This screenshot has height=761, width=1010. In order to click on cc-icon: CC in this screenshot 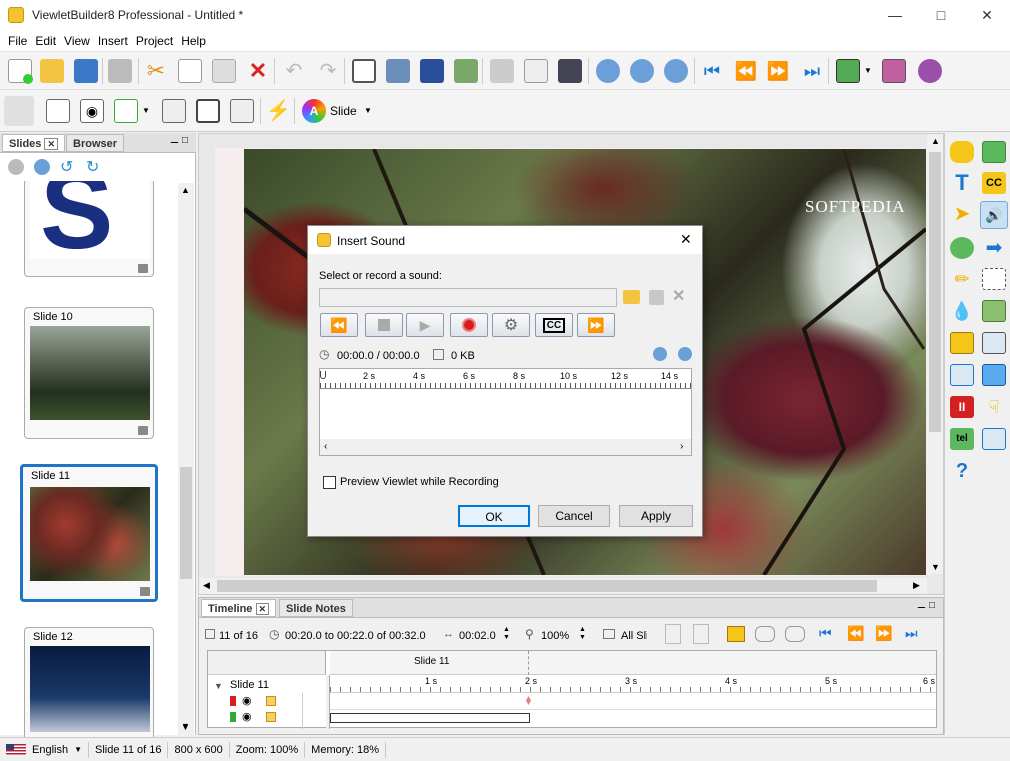, I will do `click(994, 183)`.